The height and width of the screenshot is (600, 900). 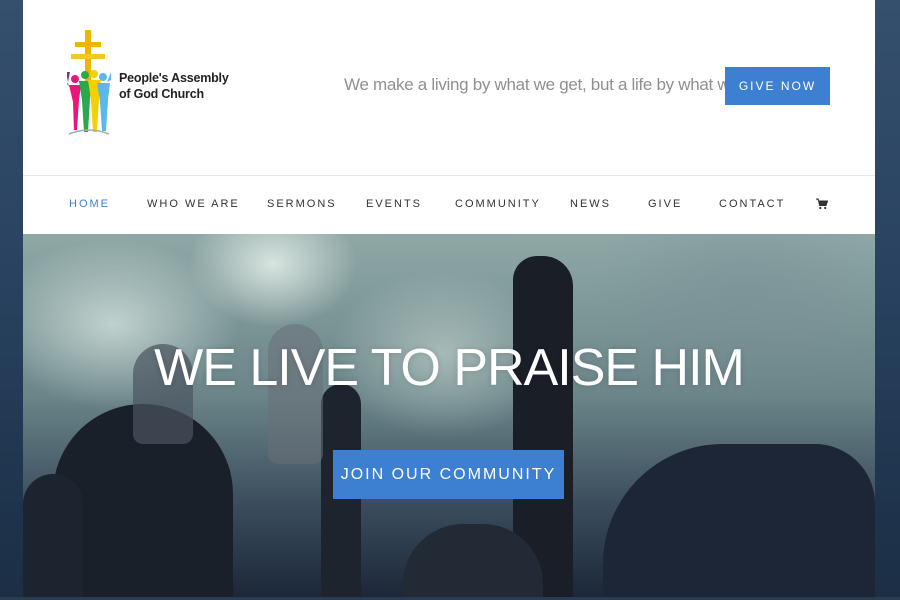 What do you see at coordinates (89, 82) in the screenshot?
I see `cross-people-logo-icon` at bounding box center [89, 82].